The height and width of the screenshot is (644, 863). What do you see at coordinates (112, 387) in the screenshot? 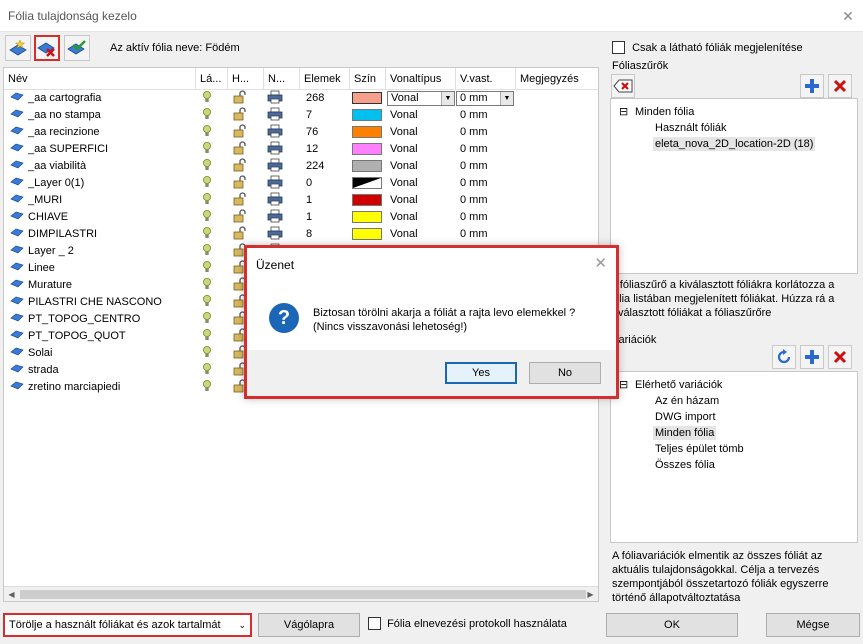
I see `layer-name: zretino marciapiedi` at bounding box center [112, 387].